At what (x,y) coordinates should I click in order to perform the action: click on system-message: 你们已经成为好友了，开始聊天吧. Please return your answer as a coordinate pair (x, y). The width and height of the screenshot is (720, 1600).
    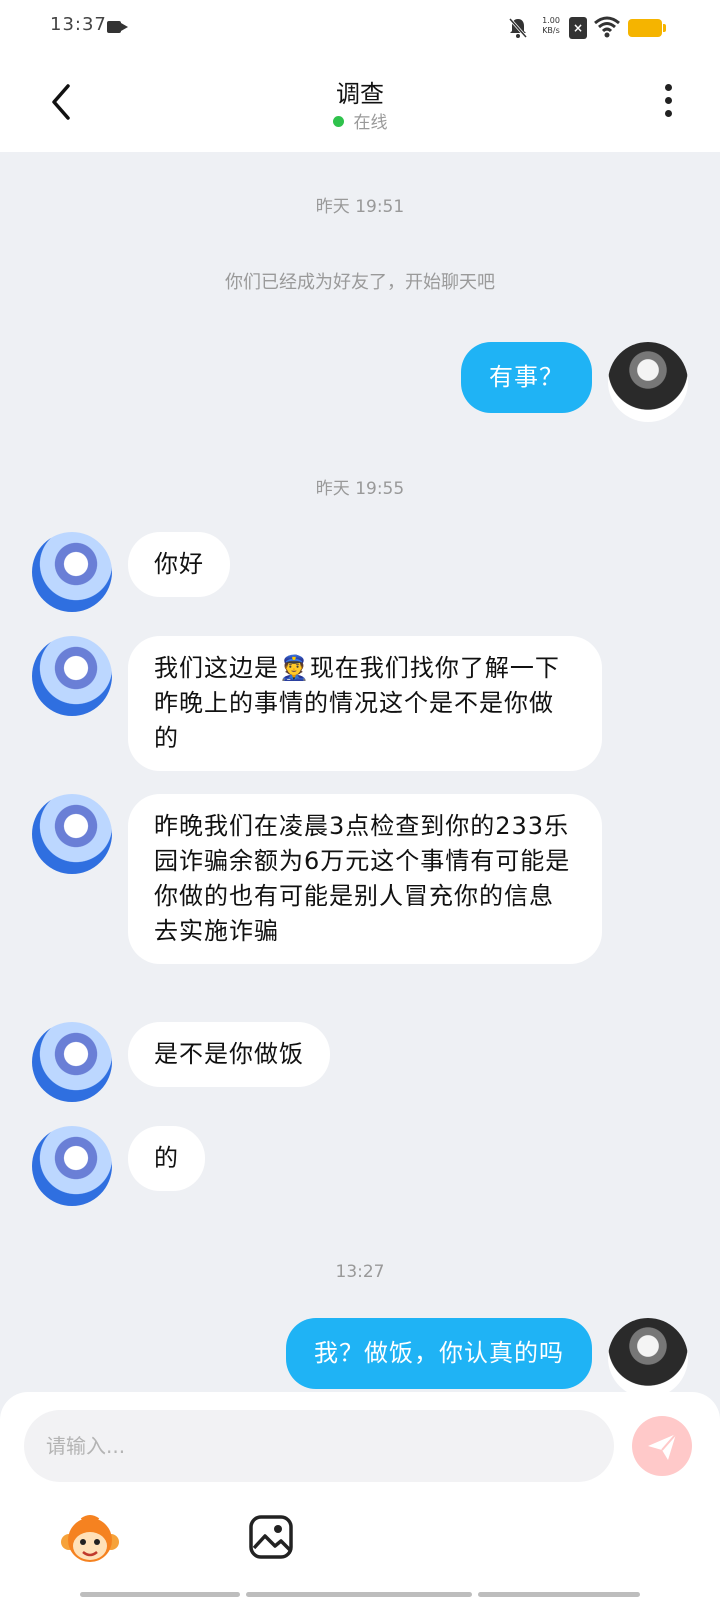
    Looking at the image, I should click on (360, 282).